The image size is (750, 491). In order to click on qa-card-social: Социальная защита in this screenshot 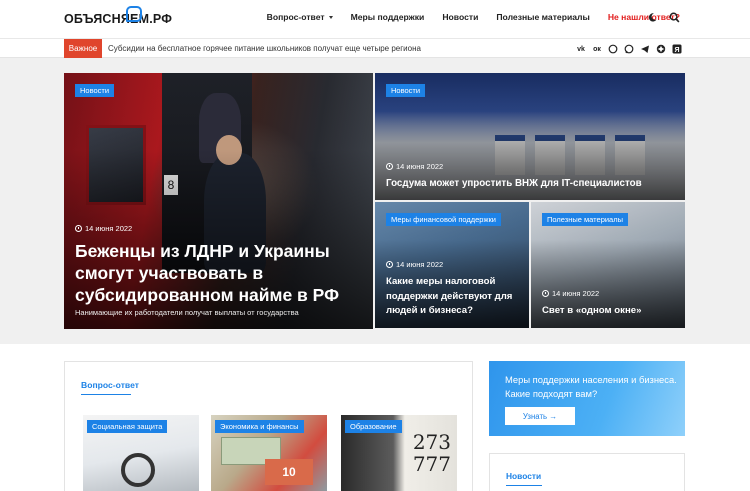, I will do `click(141, 453)`.